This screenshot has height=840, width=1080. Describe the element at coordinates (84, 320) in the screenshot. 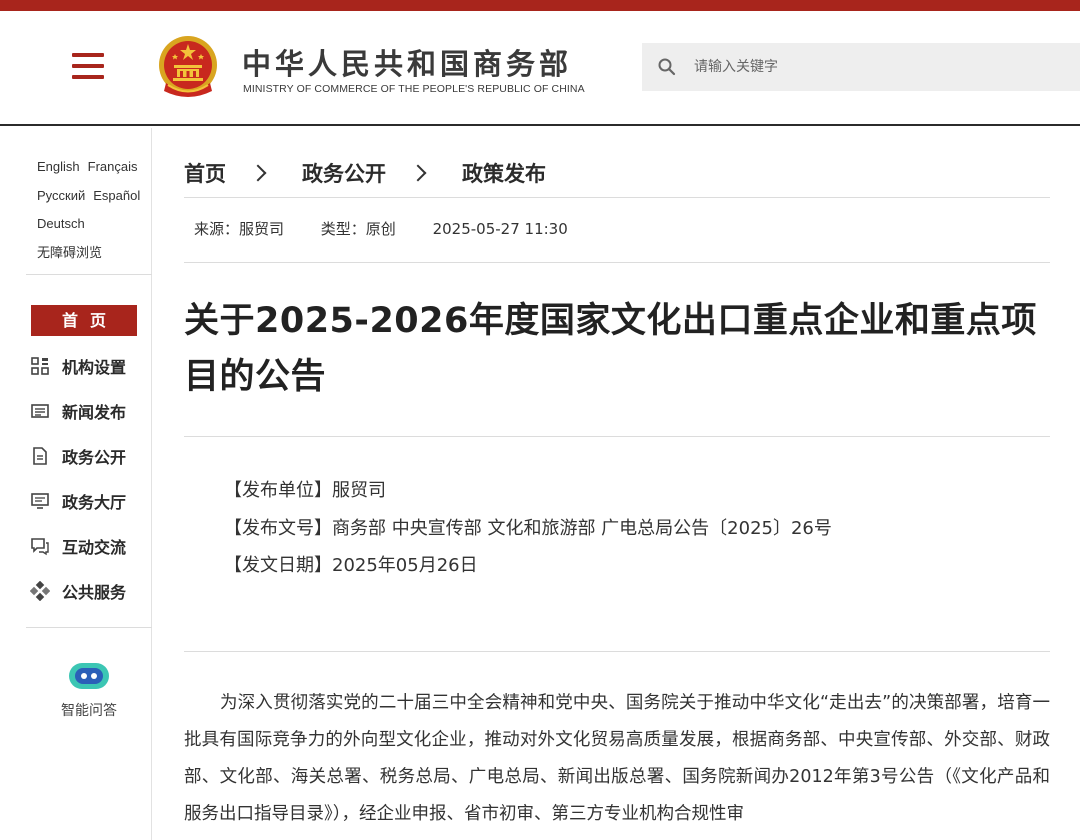

I see `sidebar-item-home: 首页` at that location.